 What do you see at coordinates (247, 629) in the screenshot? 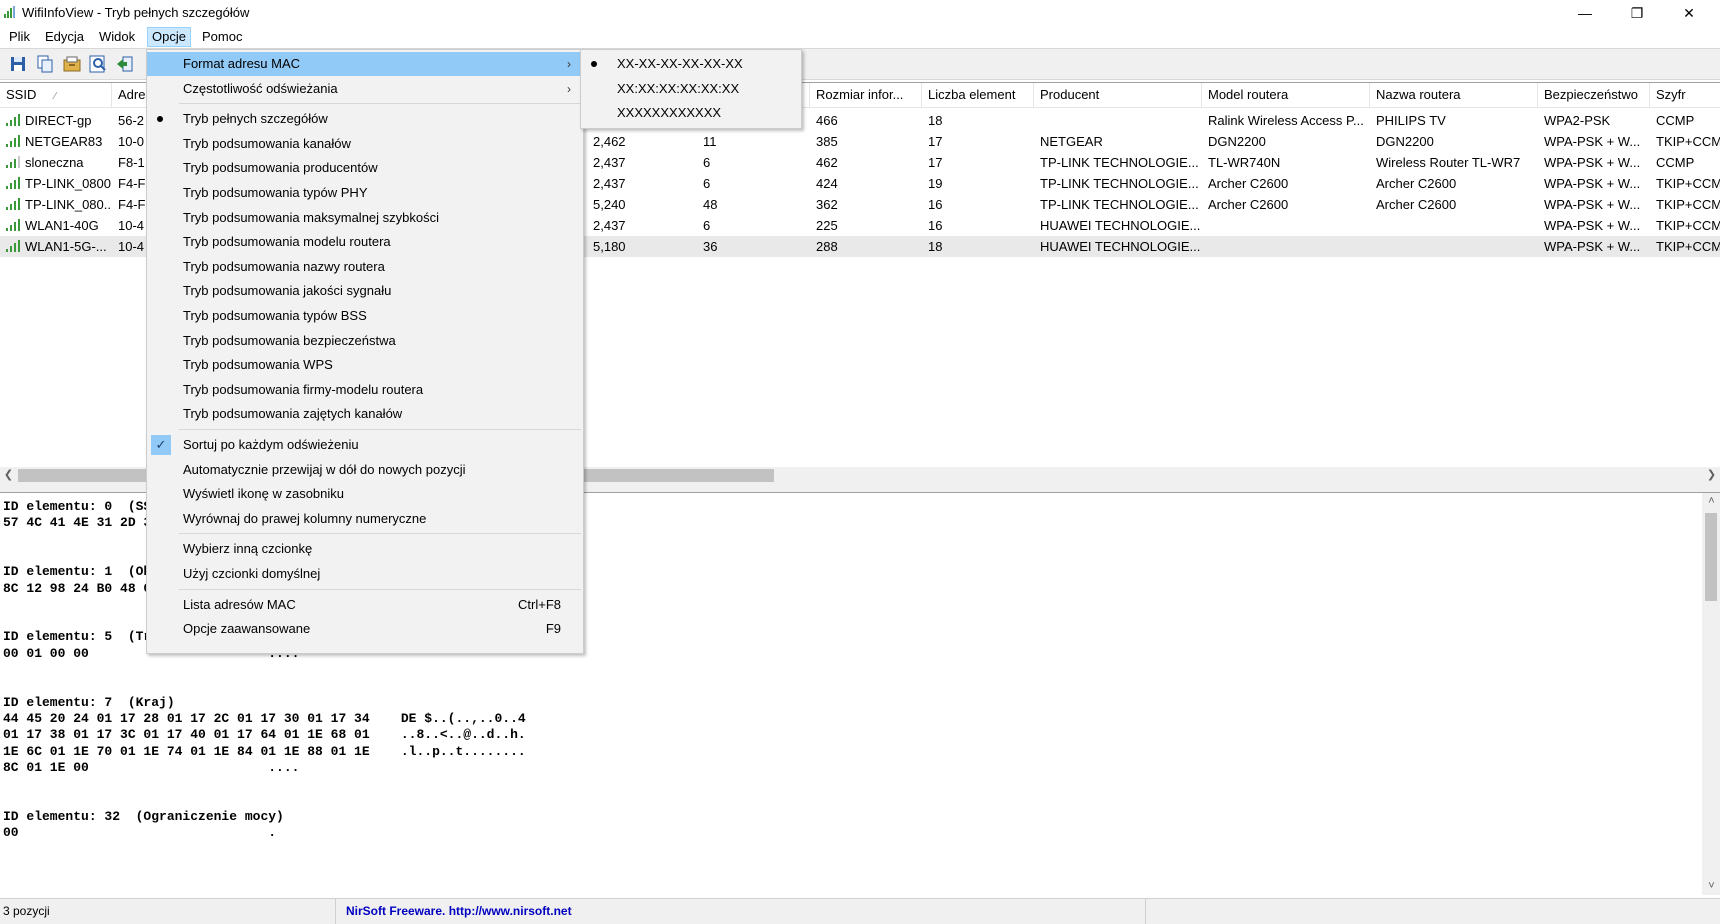
I see `menu-item-label: Opcje zaawansowane` at bounding box center [247, 629].